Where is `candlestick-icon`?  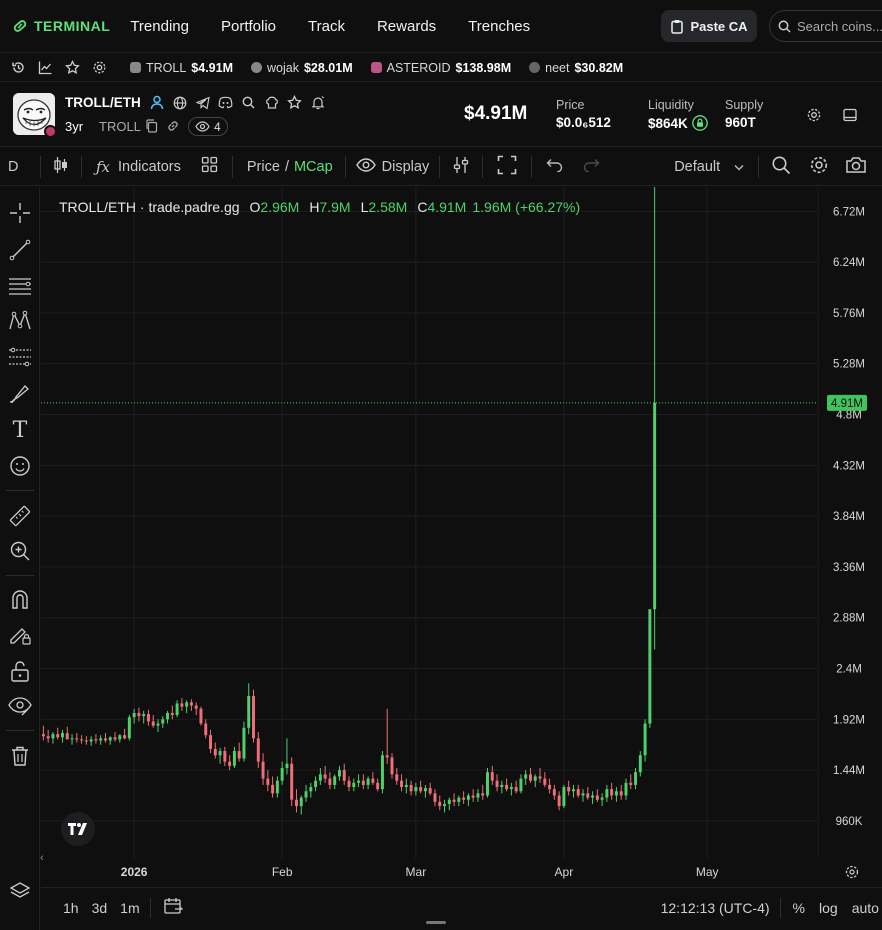 candlestick-icon is located at coordinates (61, 167).